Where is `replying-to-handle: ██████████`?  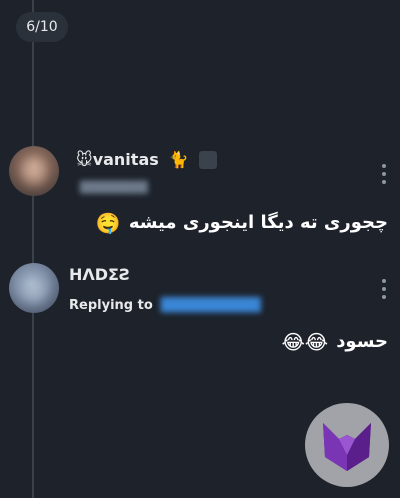
replying-to-handle: ██████████ is located at coordinates (211, 305).